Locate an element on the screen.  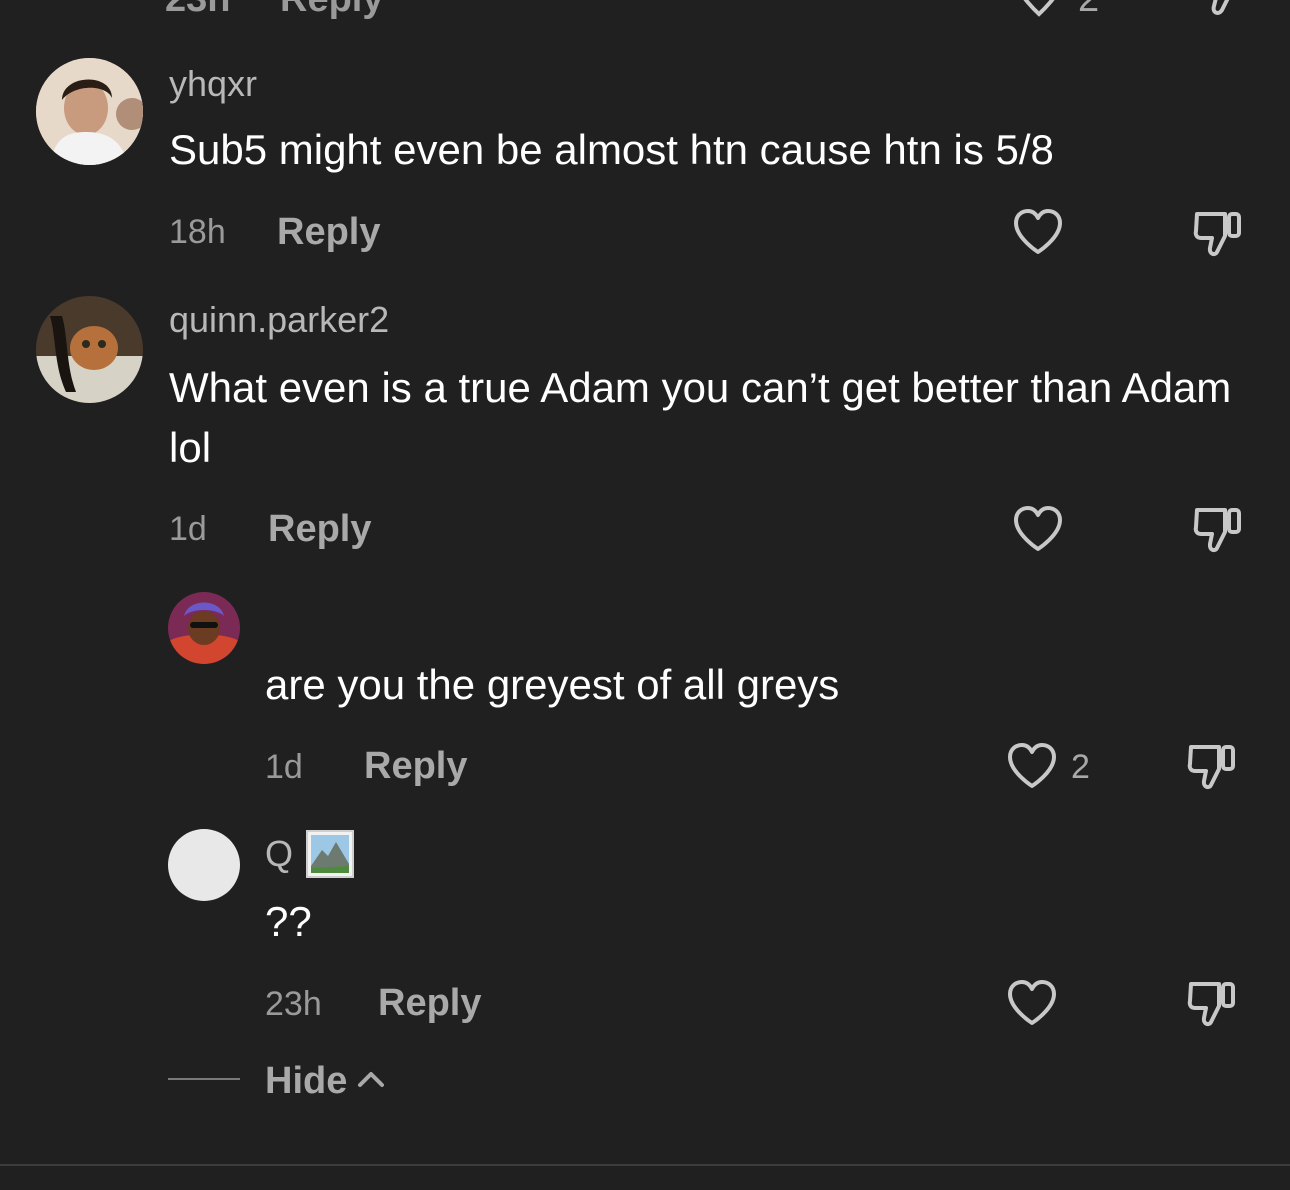
thread-divider-line is located at coordinates (204, 1079).